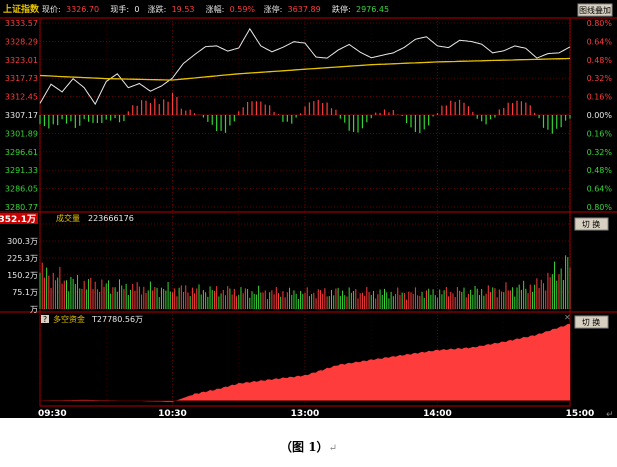  Describe the element at coordinates (21, 23) in the screenshot. I see `price-tick-left: 3333.57` at that location.